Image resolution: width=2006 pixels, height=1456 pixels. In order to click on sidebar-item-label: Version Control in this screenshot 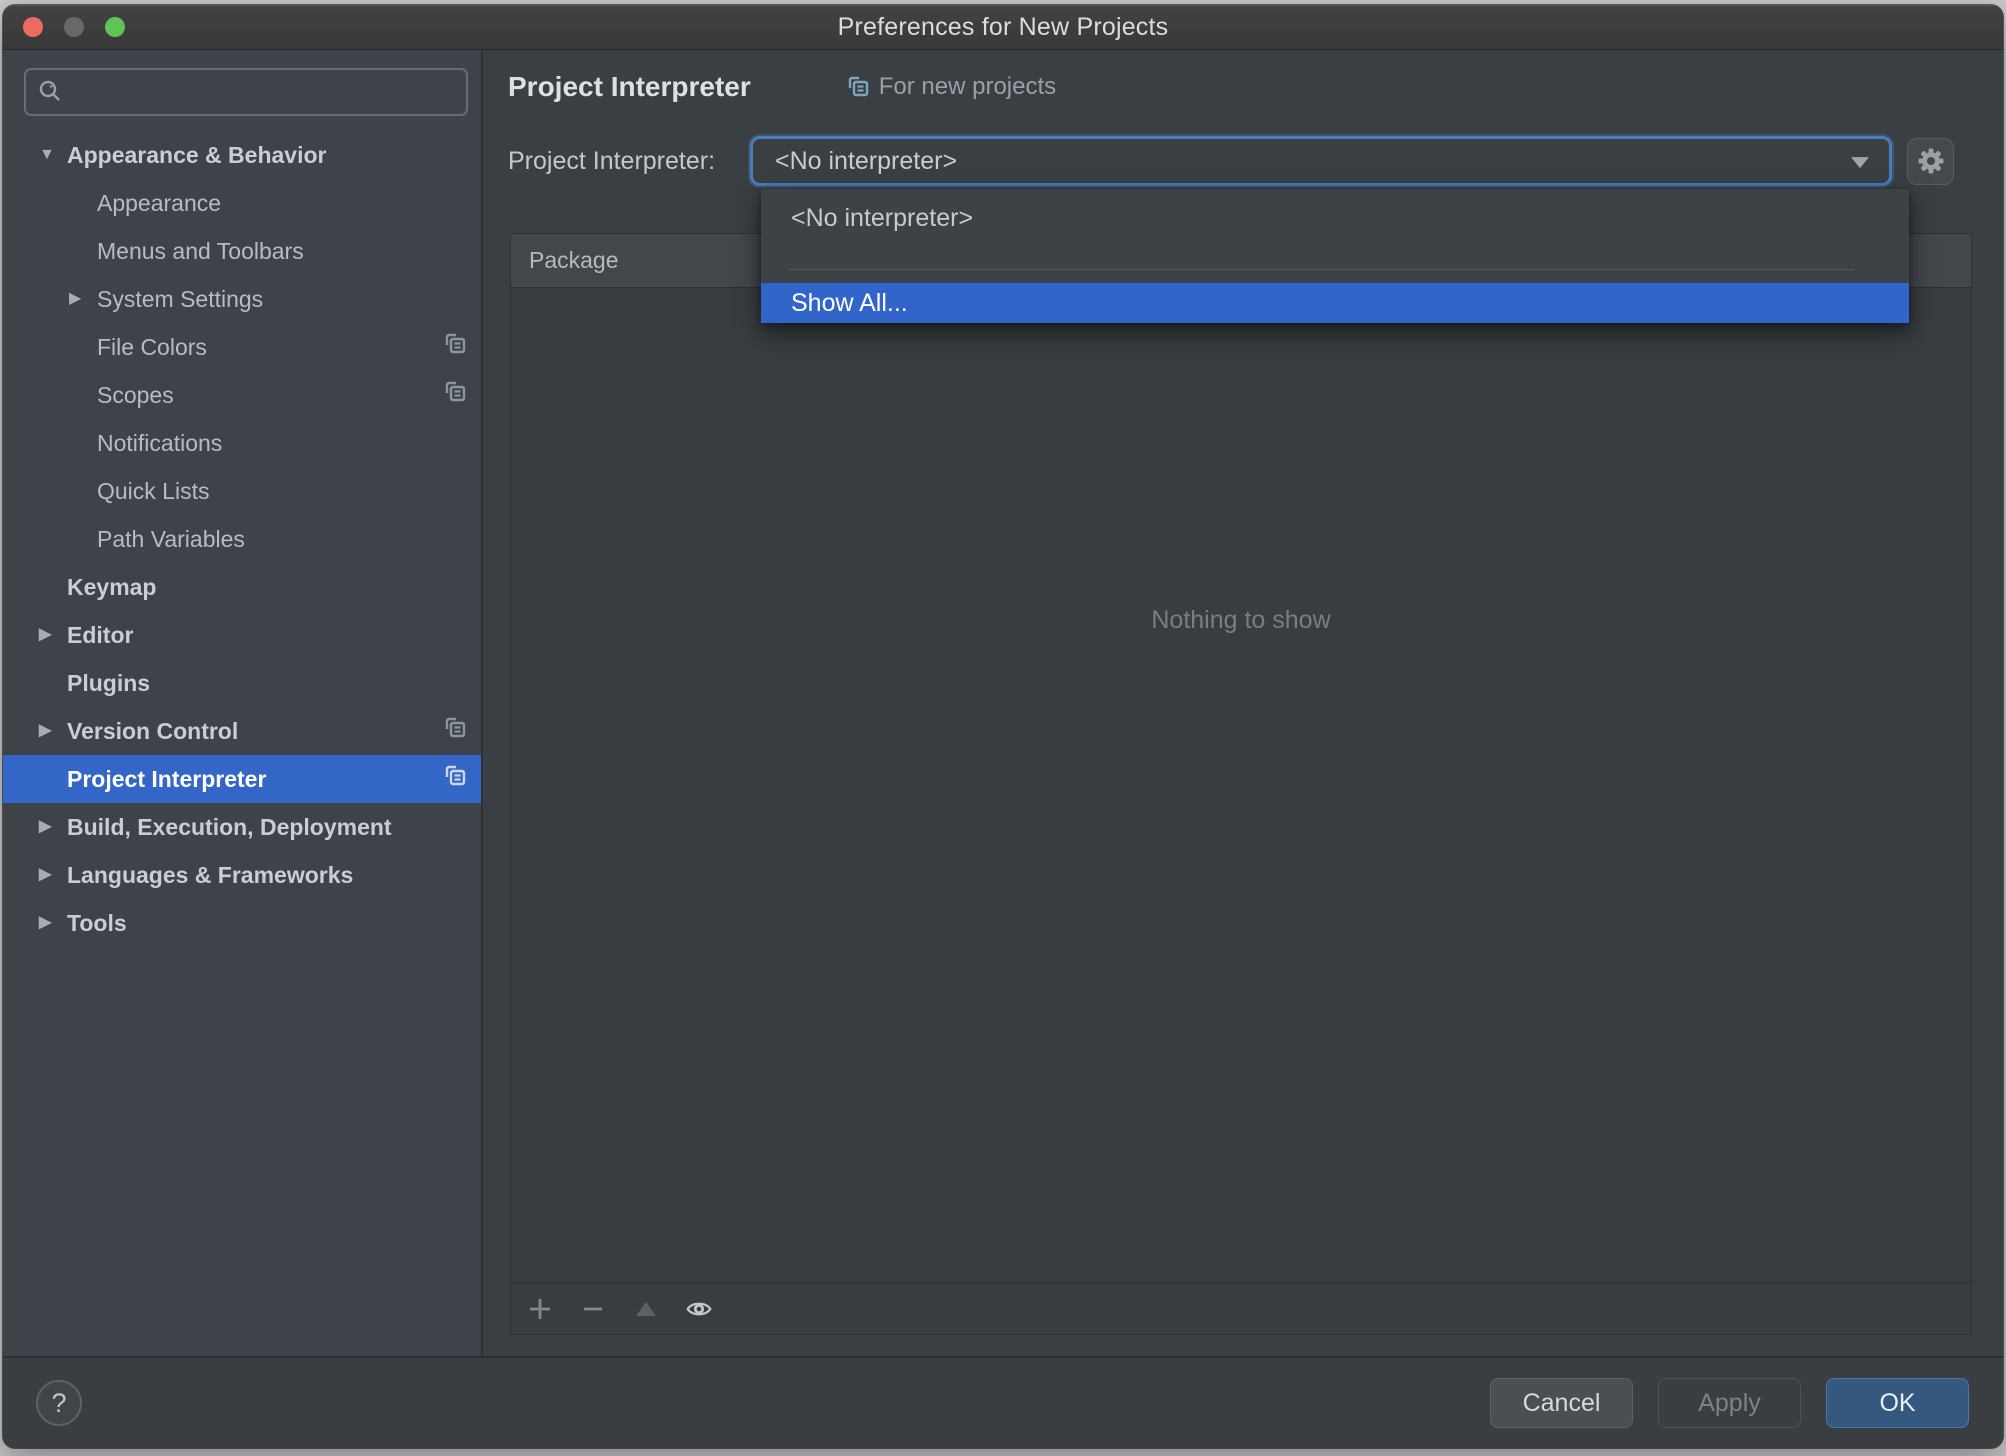, I will do `click(153, 730)`.